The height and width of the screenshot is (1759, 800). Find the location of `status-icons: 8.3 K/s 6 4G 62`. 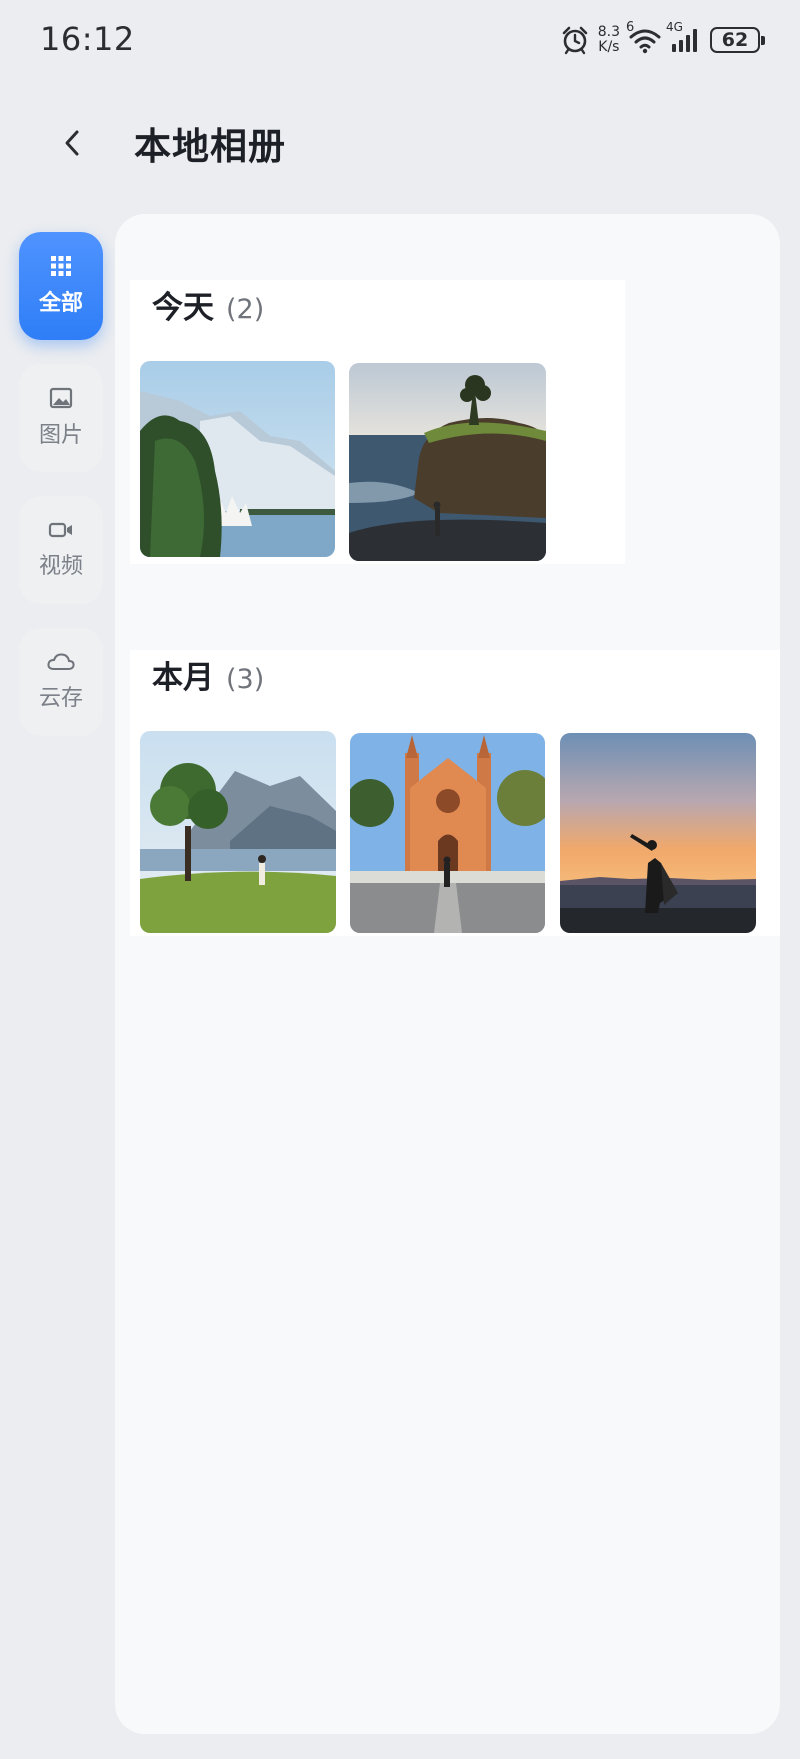

status-icons: 8.3 K/s 6 4G 62 is located at coordinates (662, 39).